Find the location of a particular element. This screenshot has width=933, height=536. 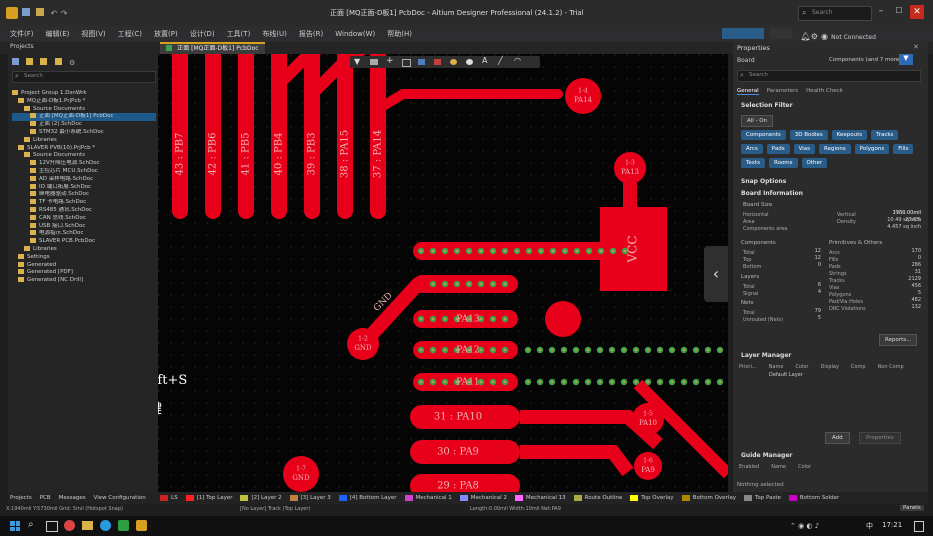

column-header: Enabled is located at coordinates (749, 467).